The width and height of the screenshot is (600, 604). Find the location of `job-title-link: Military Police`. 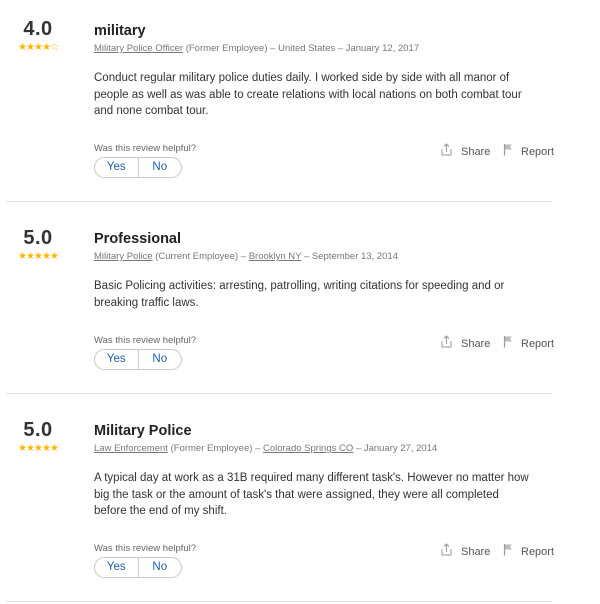

job-title-link: Military Police is located at coordinates (123, 256).